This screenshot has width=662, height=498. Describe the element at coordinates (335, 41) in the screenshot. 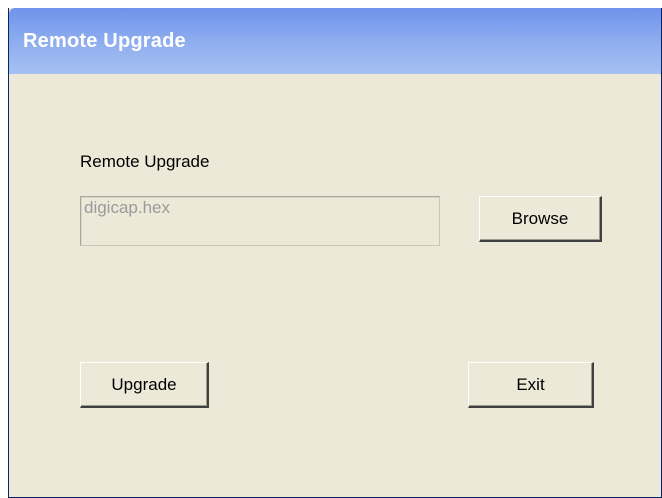

I see `title-bar: Remote Upgrade` at that location.